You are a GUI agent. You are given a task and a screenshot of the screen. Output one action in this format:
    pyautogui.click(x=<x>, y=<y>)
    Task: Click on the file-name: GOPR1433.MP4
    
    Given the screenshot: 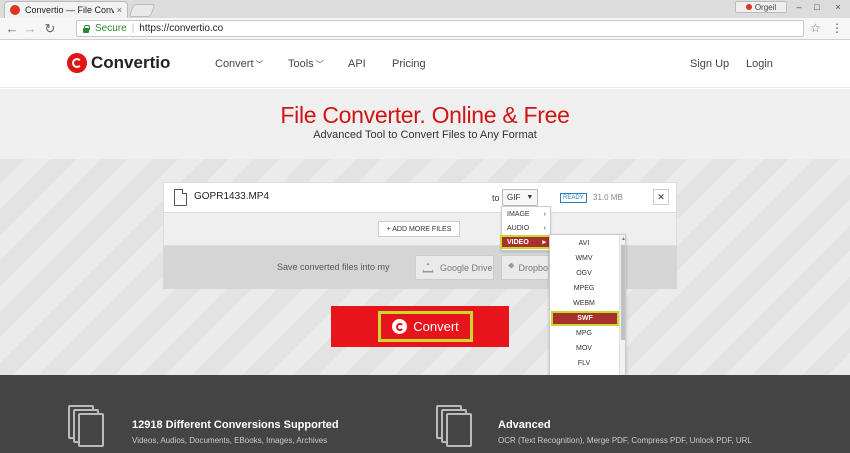 What is the action you would take?
    pyautogui.click(x=232, y=196)
    